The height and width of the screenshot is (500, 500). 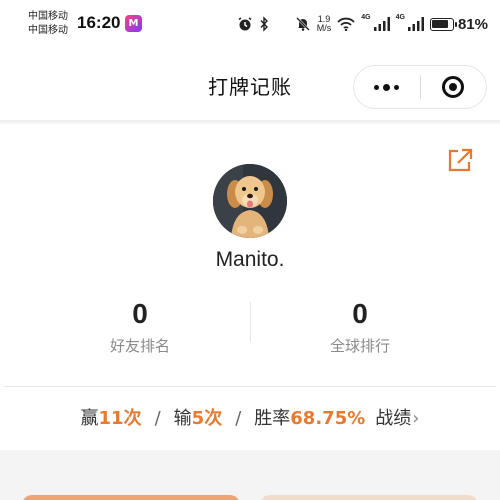 I want to click on carrier-labels: 中国移动 中国移动, so click(x=48, y=24).